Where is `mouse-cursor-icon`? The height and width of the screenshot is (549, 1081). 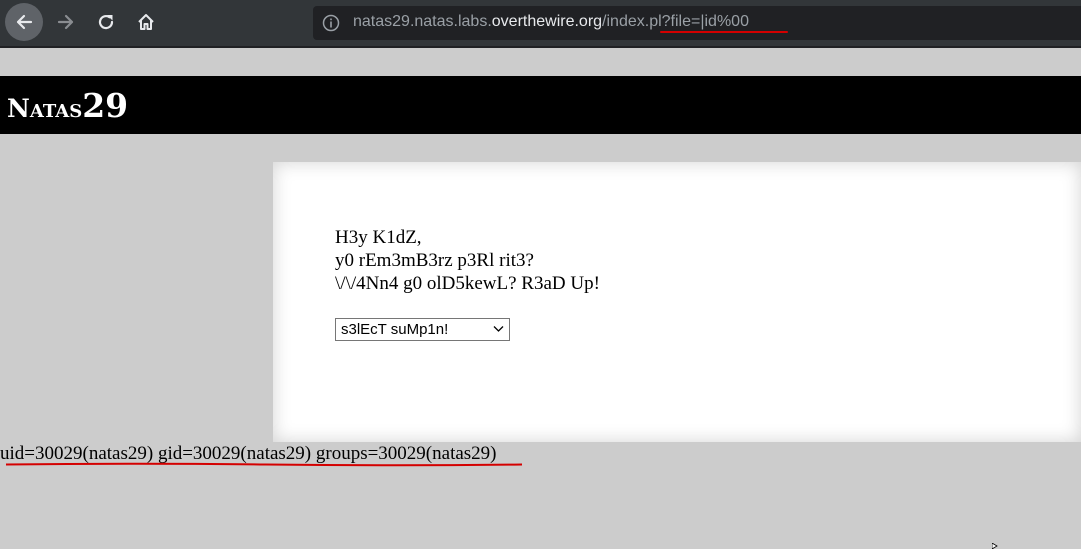 mouse-cursor-icon is located at coordinates (995, 546).